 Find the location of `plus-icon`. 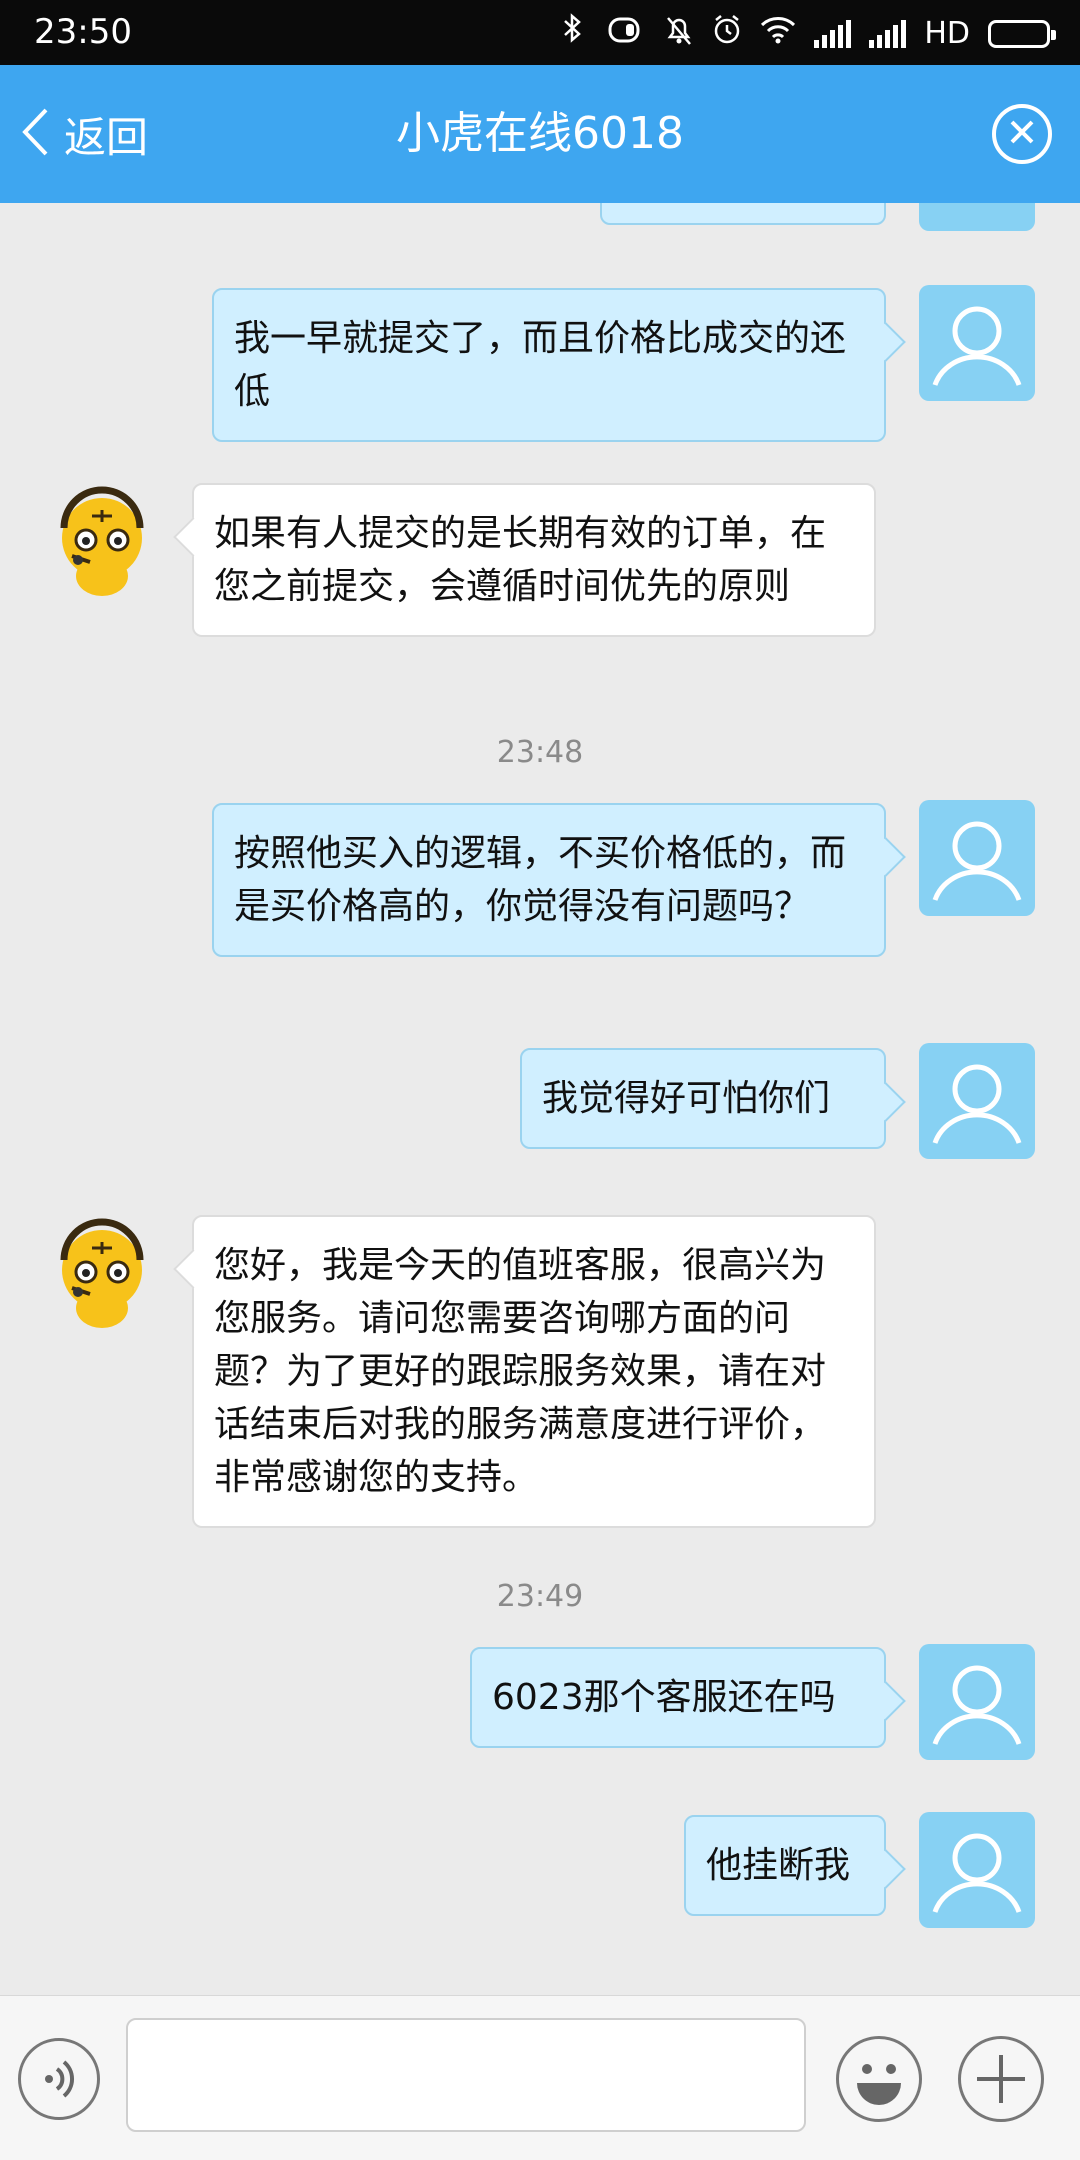

plus-icon is located at coordinates (1001, 2079).